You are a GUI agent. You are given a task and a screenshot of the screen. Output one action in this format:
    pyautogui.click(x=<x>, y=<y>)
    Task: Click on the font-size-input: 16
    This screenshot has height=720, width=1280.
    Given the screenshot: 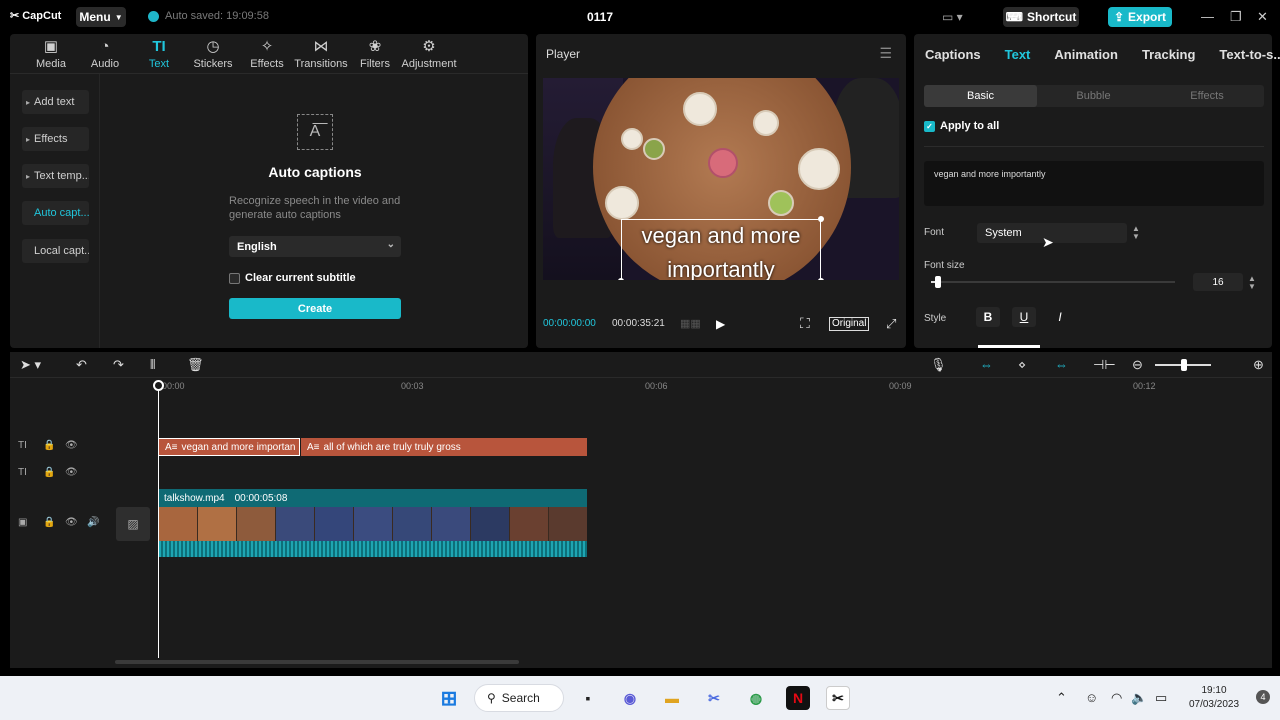 What is the action you would take?
    pyautogui.click(x=1218, y=282)
    